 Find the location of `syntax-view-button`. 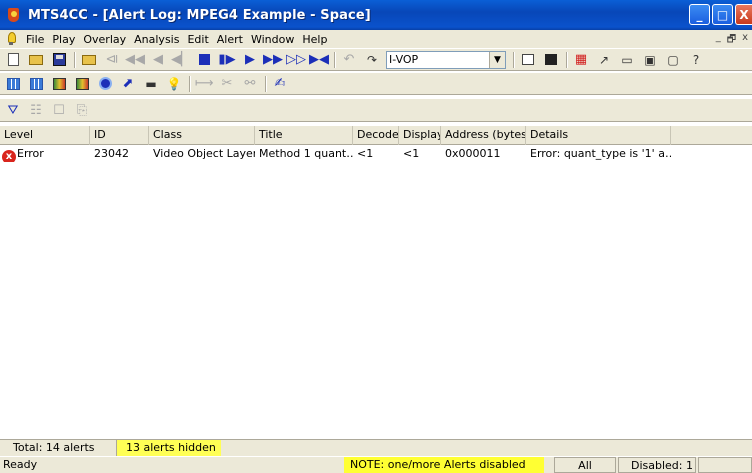

syntax-view-button is located at coordinates (59, 84).